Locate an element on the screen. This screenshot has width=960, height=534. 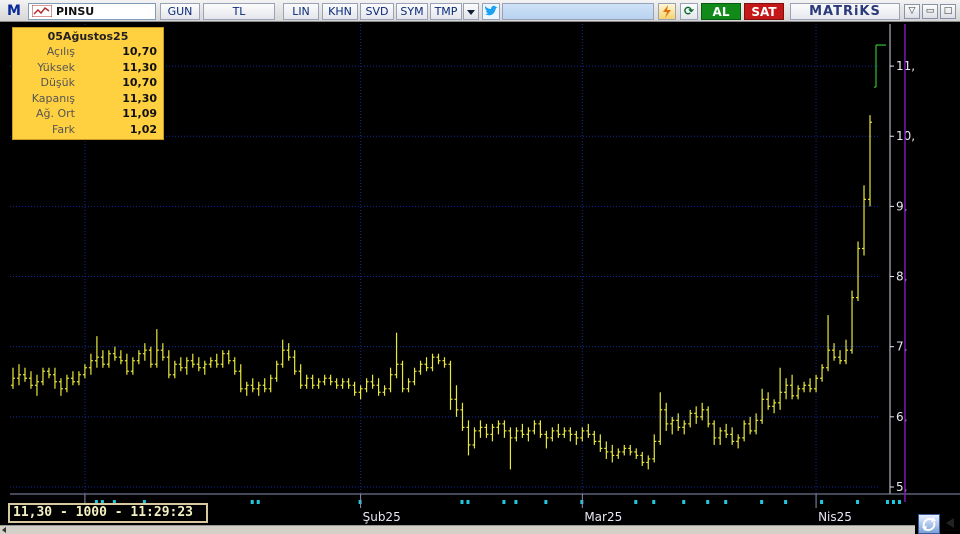
horizontal-scrollbar is located at coordinates (457, 529).